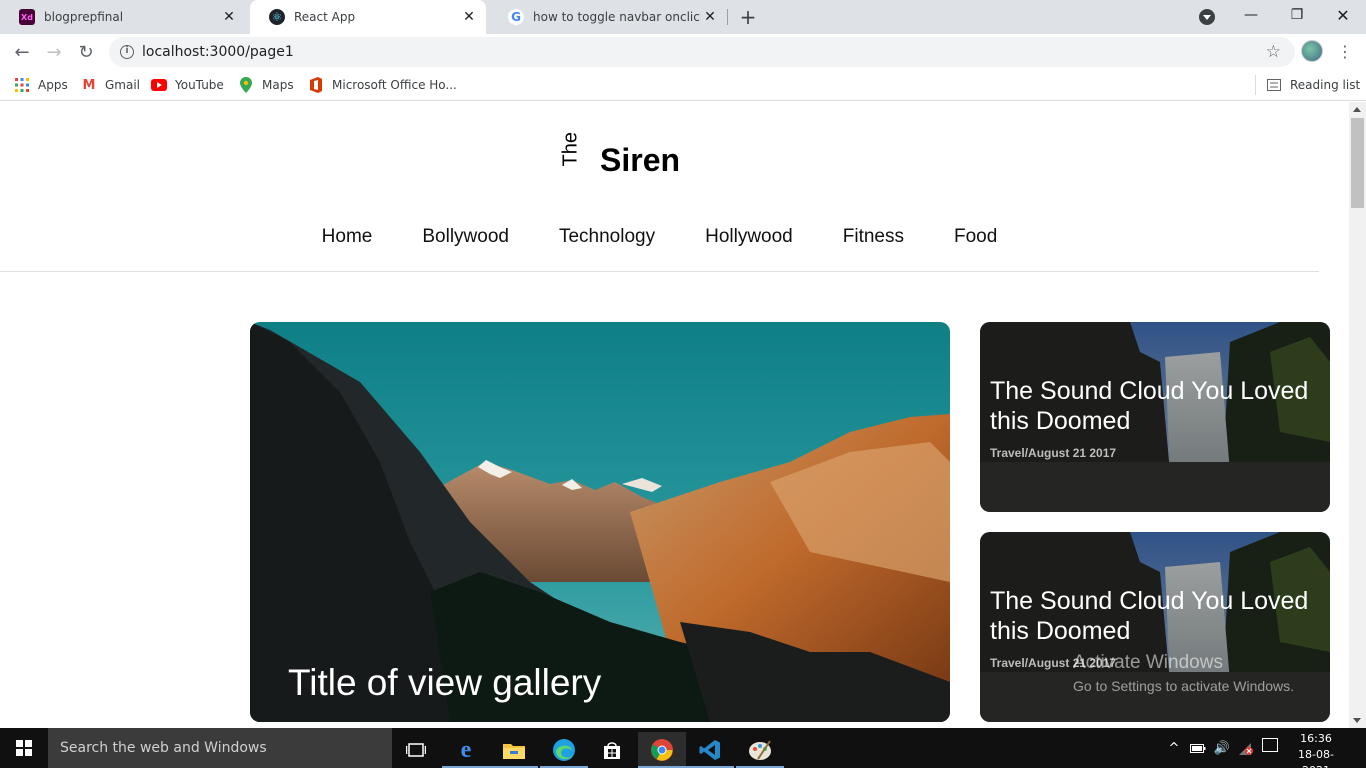  I want to click on tab-search-button, so click(1207, 17).